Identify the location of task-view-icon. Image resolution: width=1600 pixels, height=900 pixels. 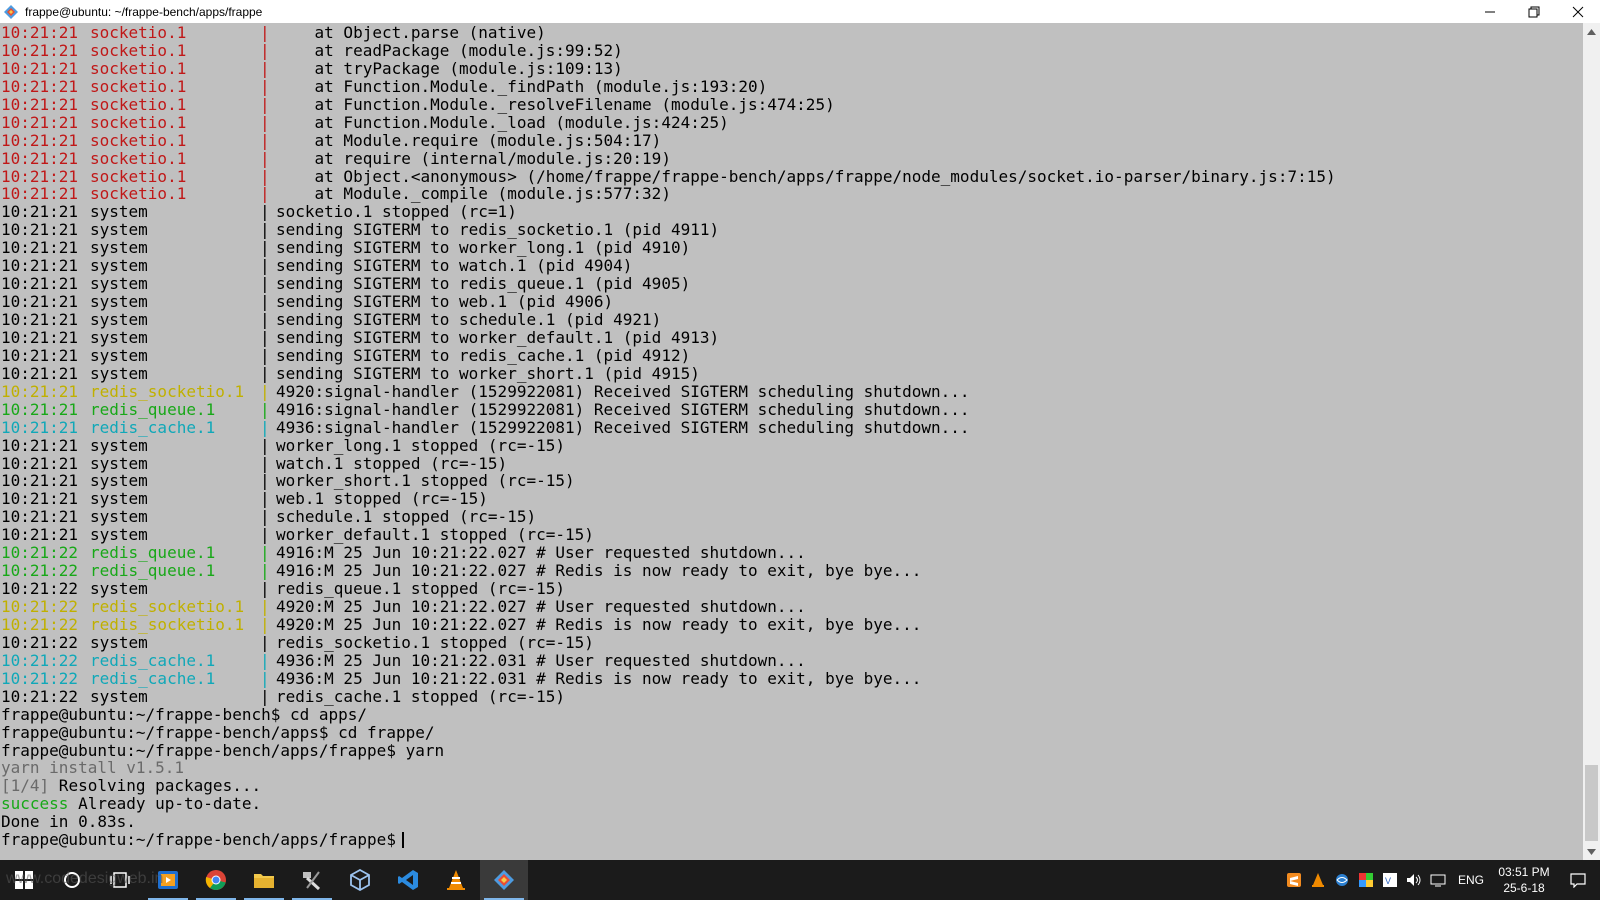
(120, 880).